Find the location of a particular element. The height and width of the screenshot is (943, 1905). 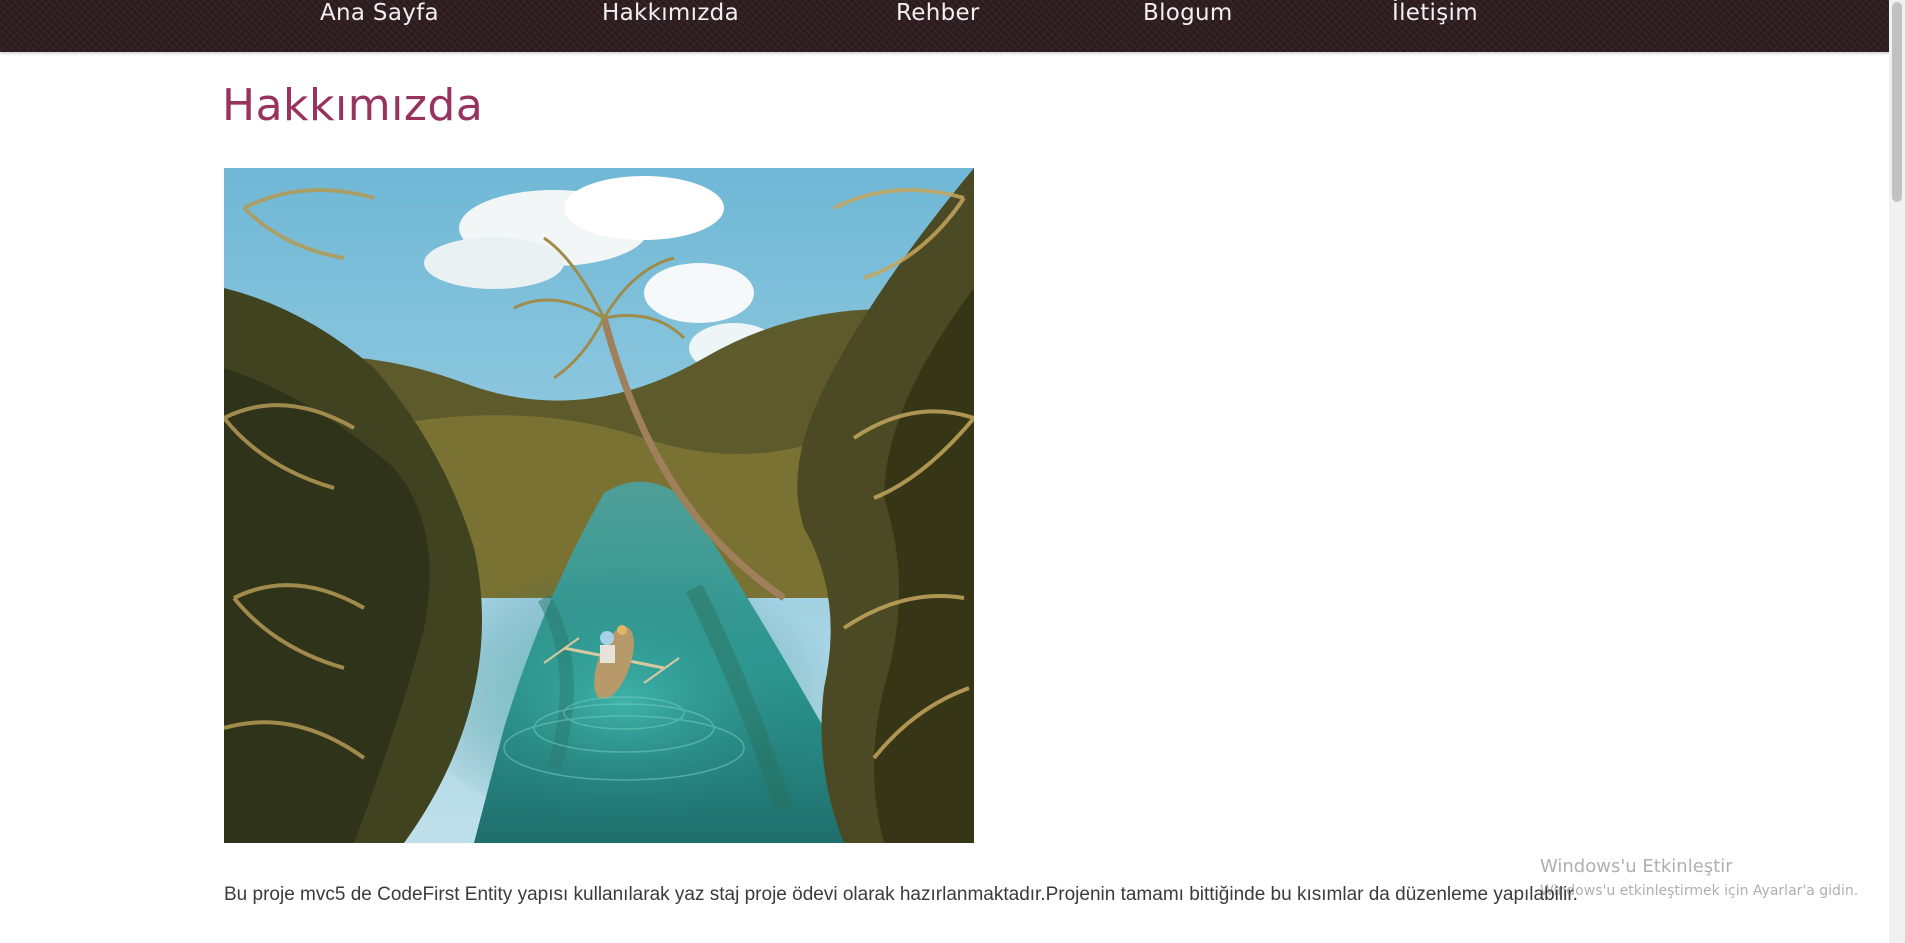

activation-title: Windows'u Etkinleştir is located at coordinates (1636, 866).